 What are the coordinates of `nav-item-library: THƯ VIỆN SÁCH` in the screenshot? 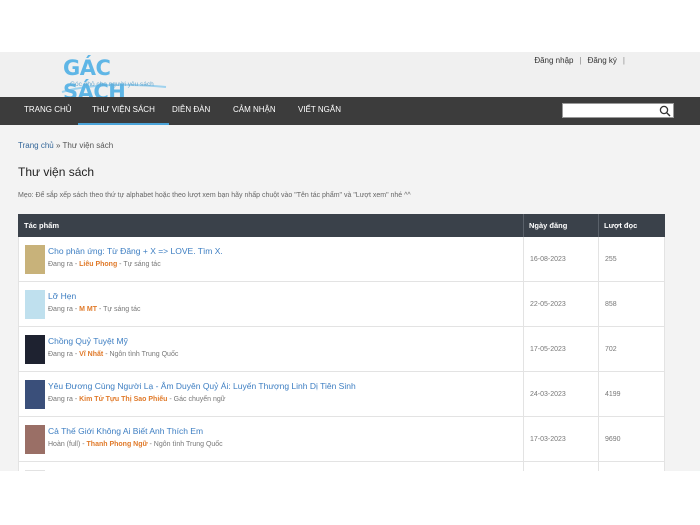 It's located at (123, 111).